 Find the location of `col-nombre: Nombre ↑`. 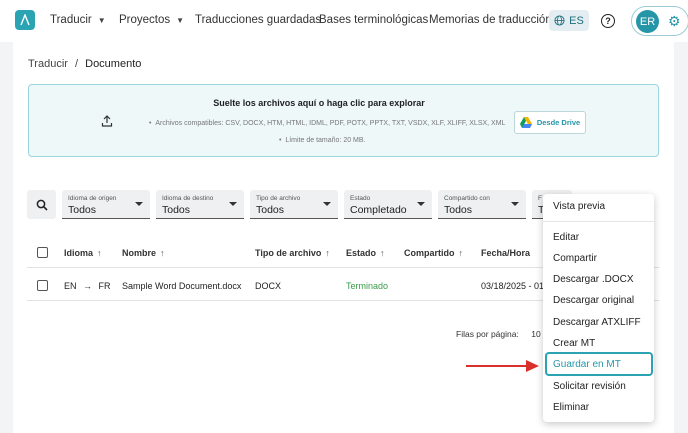

col-nombre: Nombre ↑ is located at coordinates (143, 253).